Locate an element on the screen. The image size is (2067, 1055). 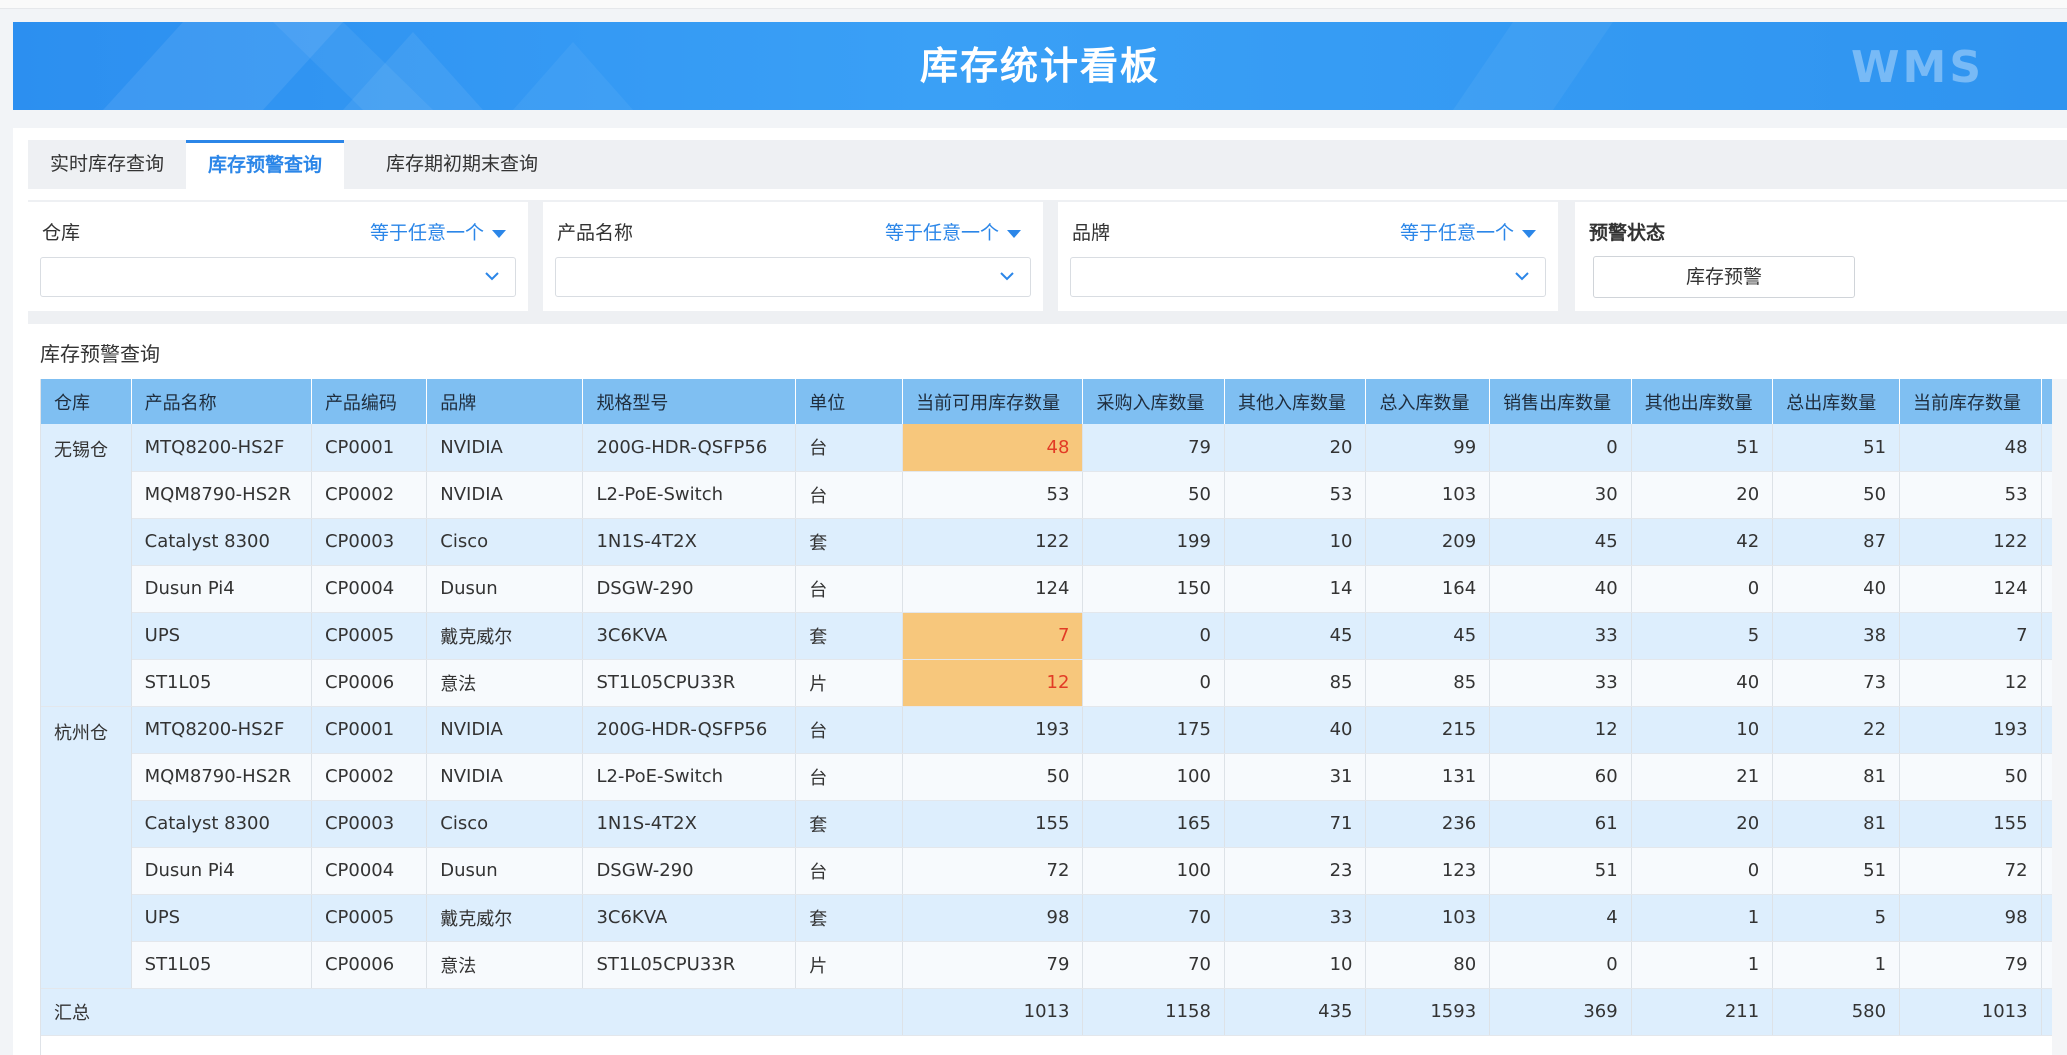
warning-stock-cell: 7 is located at coordinates (993, 636).